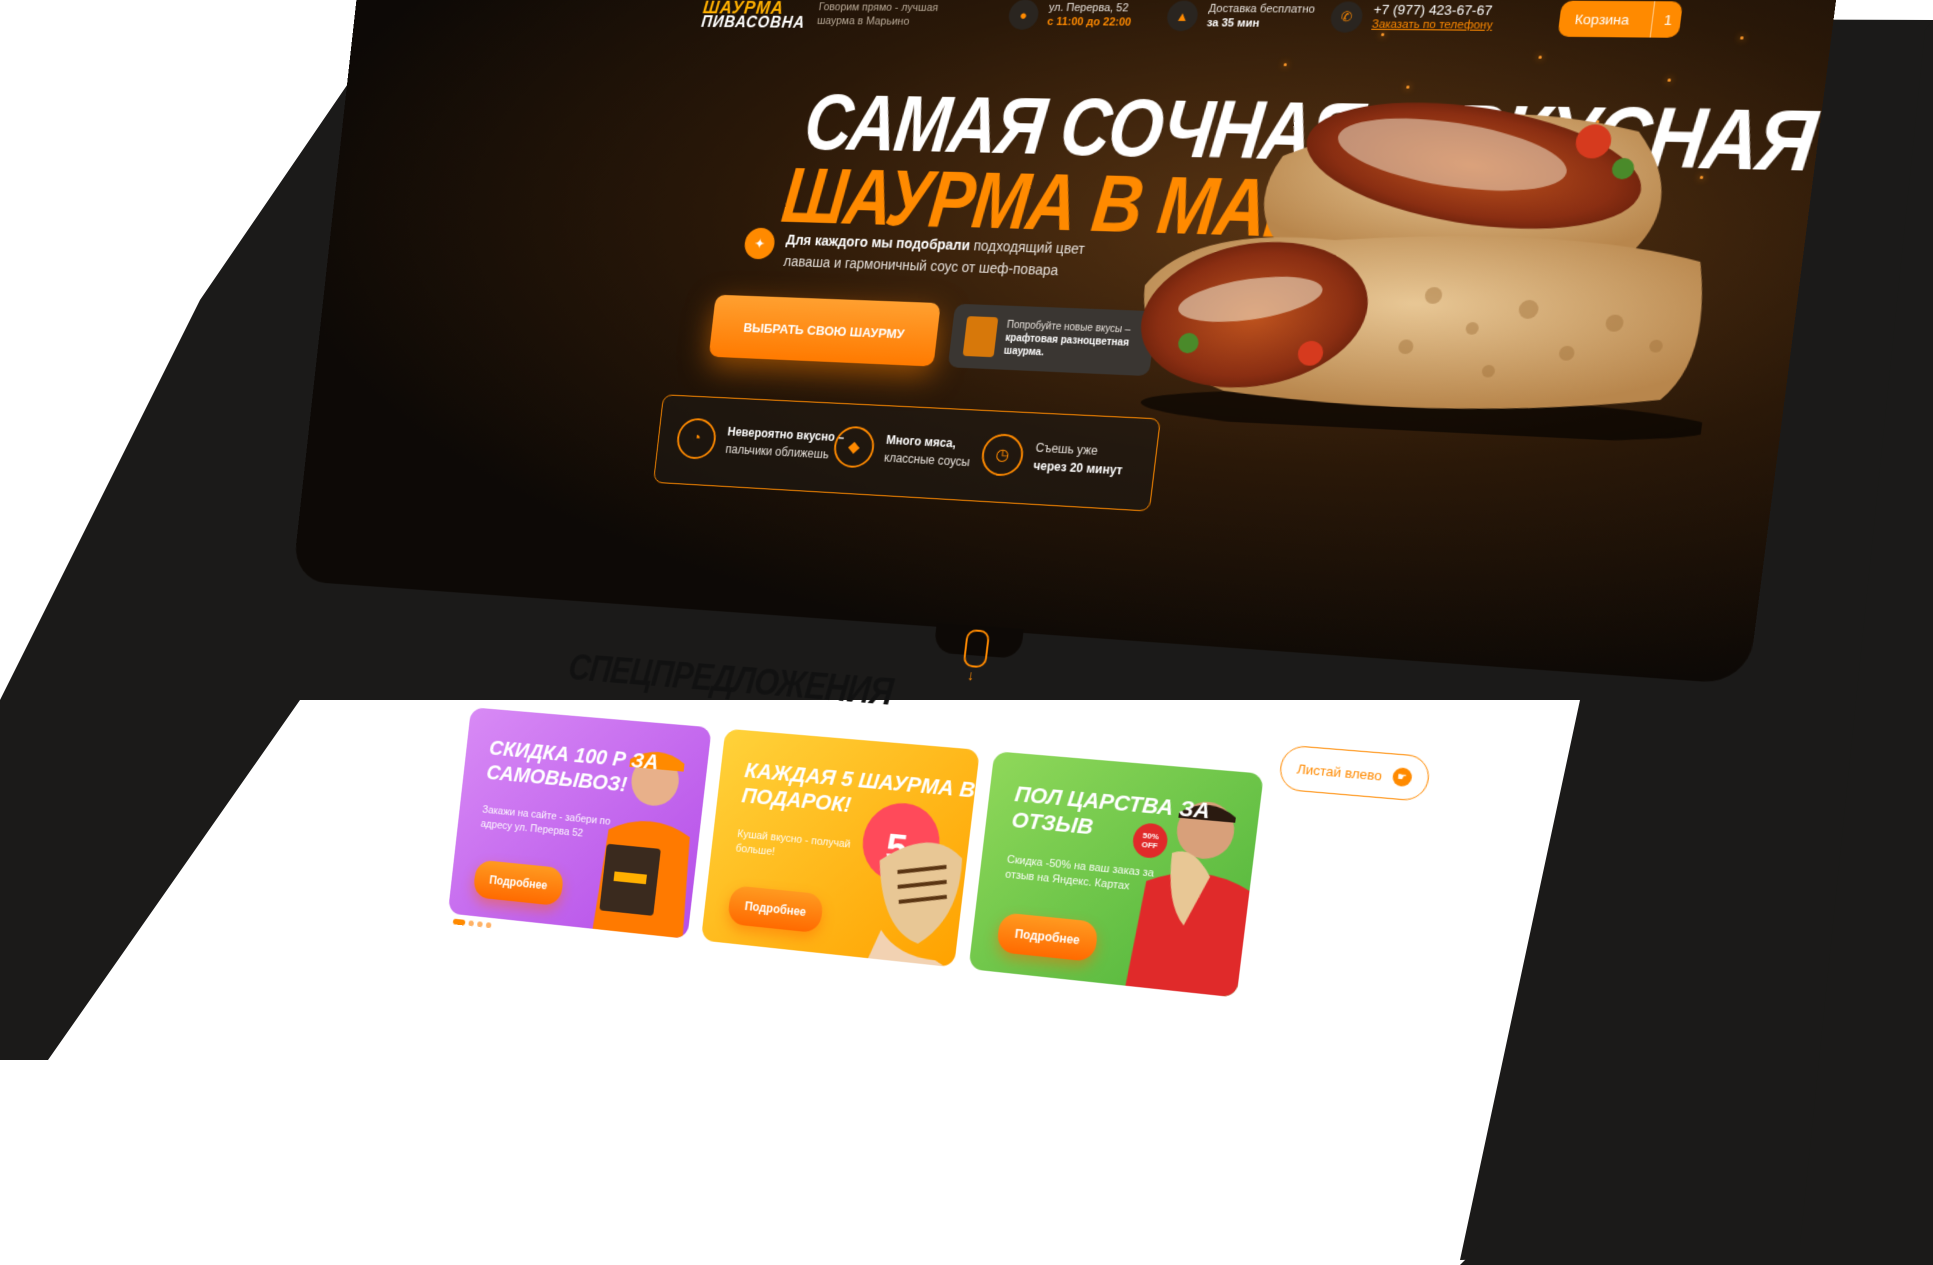  Describe the element at coordinates (1089, 22) in the screenshot. I see `hours-text: с 11:00 до 22:00` at that location.